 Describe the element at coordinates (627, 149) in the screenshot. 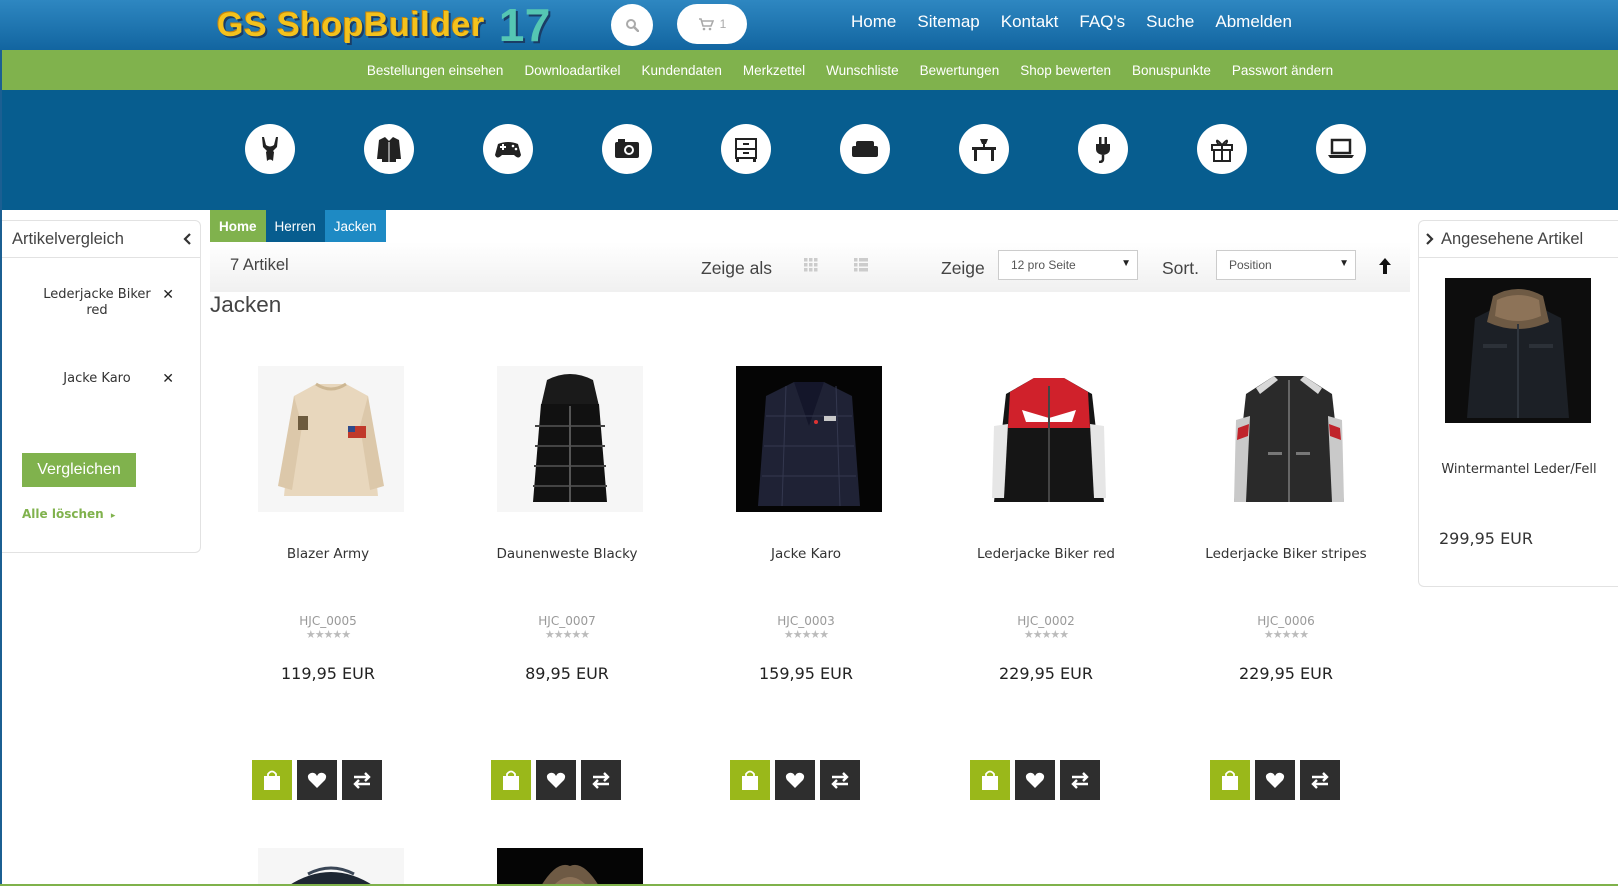

I see `category-camera` at that location.